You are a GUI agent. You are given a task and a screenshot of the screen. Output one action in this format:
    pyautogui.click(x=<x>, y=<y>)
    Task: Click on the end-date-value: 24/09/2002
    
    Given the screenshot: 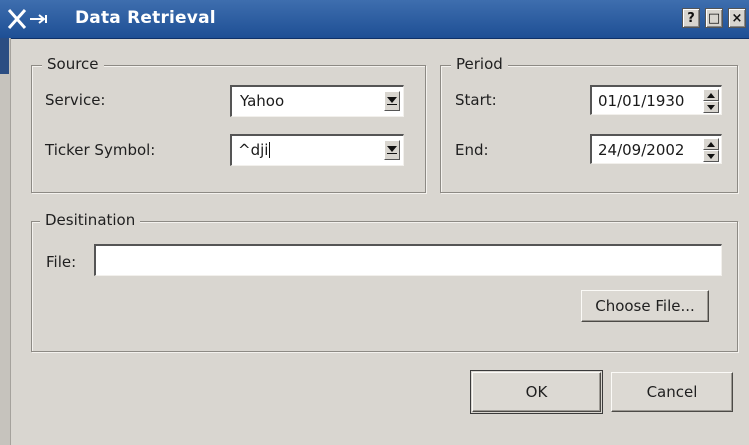 What is the action you would take?
    pyautogui.click(x=641, y=150)
    